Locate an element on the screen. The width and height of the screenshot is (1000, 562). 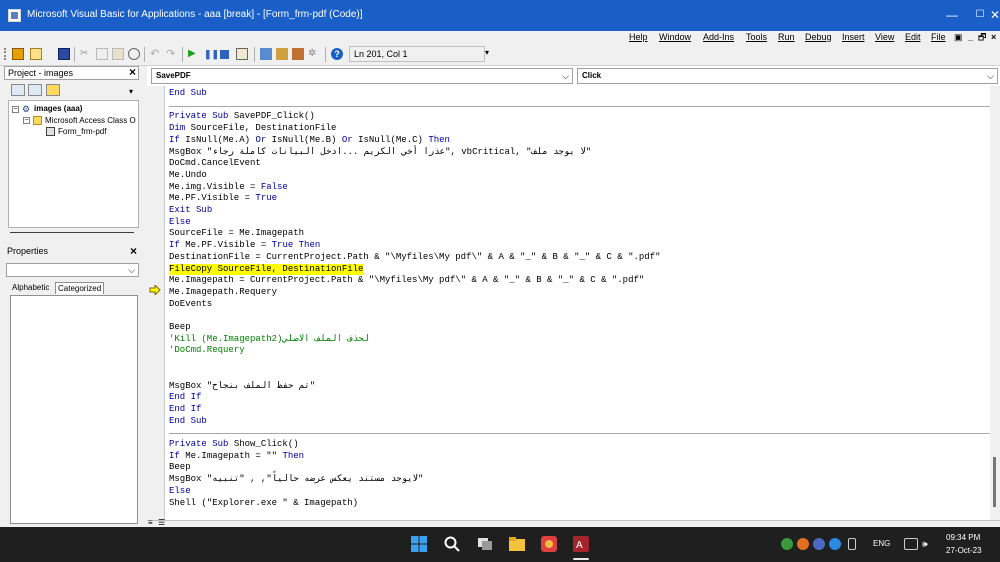
toolbox-icon: ✲ is located at coordinates (314, 54).